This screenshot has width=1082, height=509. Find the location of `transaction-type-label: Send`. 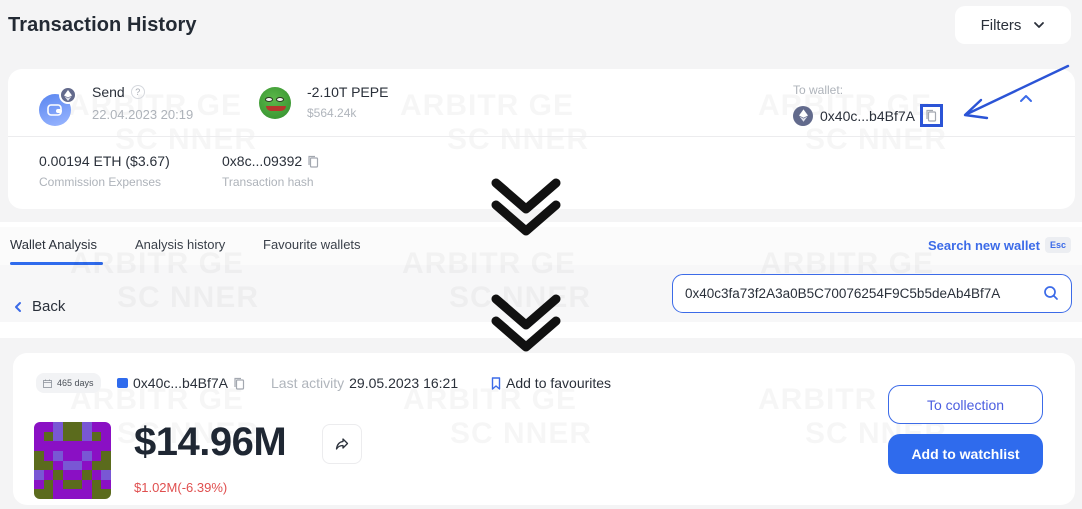

transaction-type-label: Send is located at coordinates (108, 92).